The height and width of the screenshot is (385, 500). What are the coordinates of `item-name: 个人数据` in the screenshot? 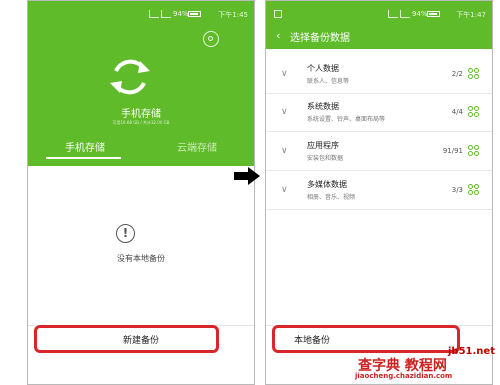 It's located at (323, 68).